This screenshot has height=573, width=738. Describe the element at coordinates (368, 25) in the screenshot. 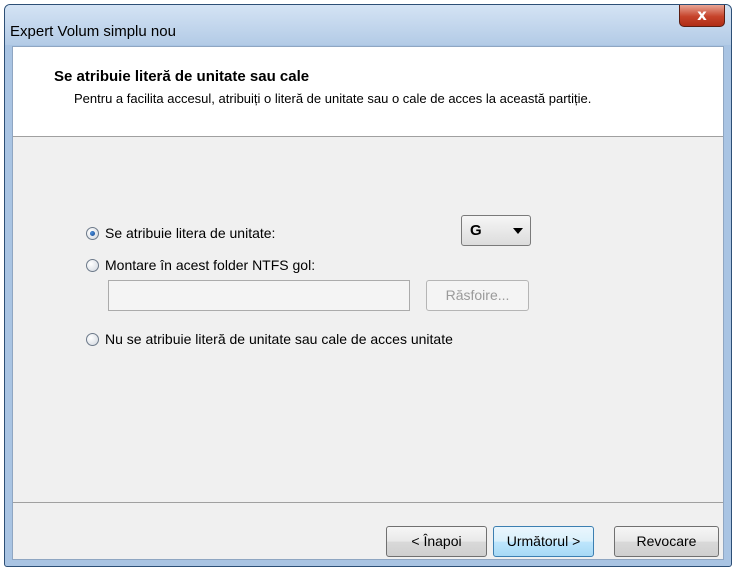

I see `title-bar: Expert Volum simplu nou x` at that location.